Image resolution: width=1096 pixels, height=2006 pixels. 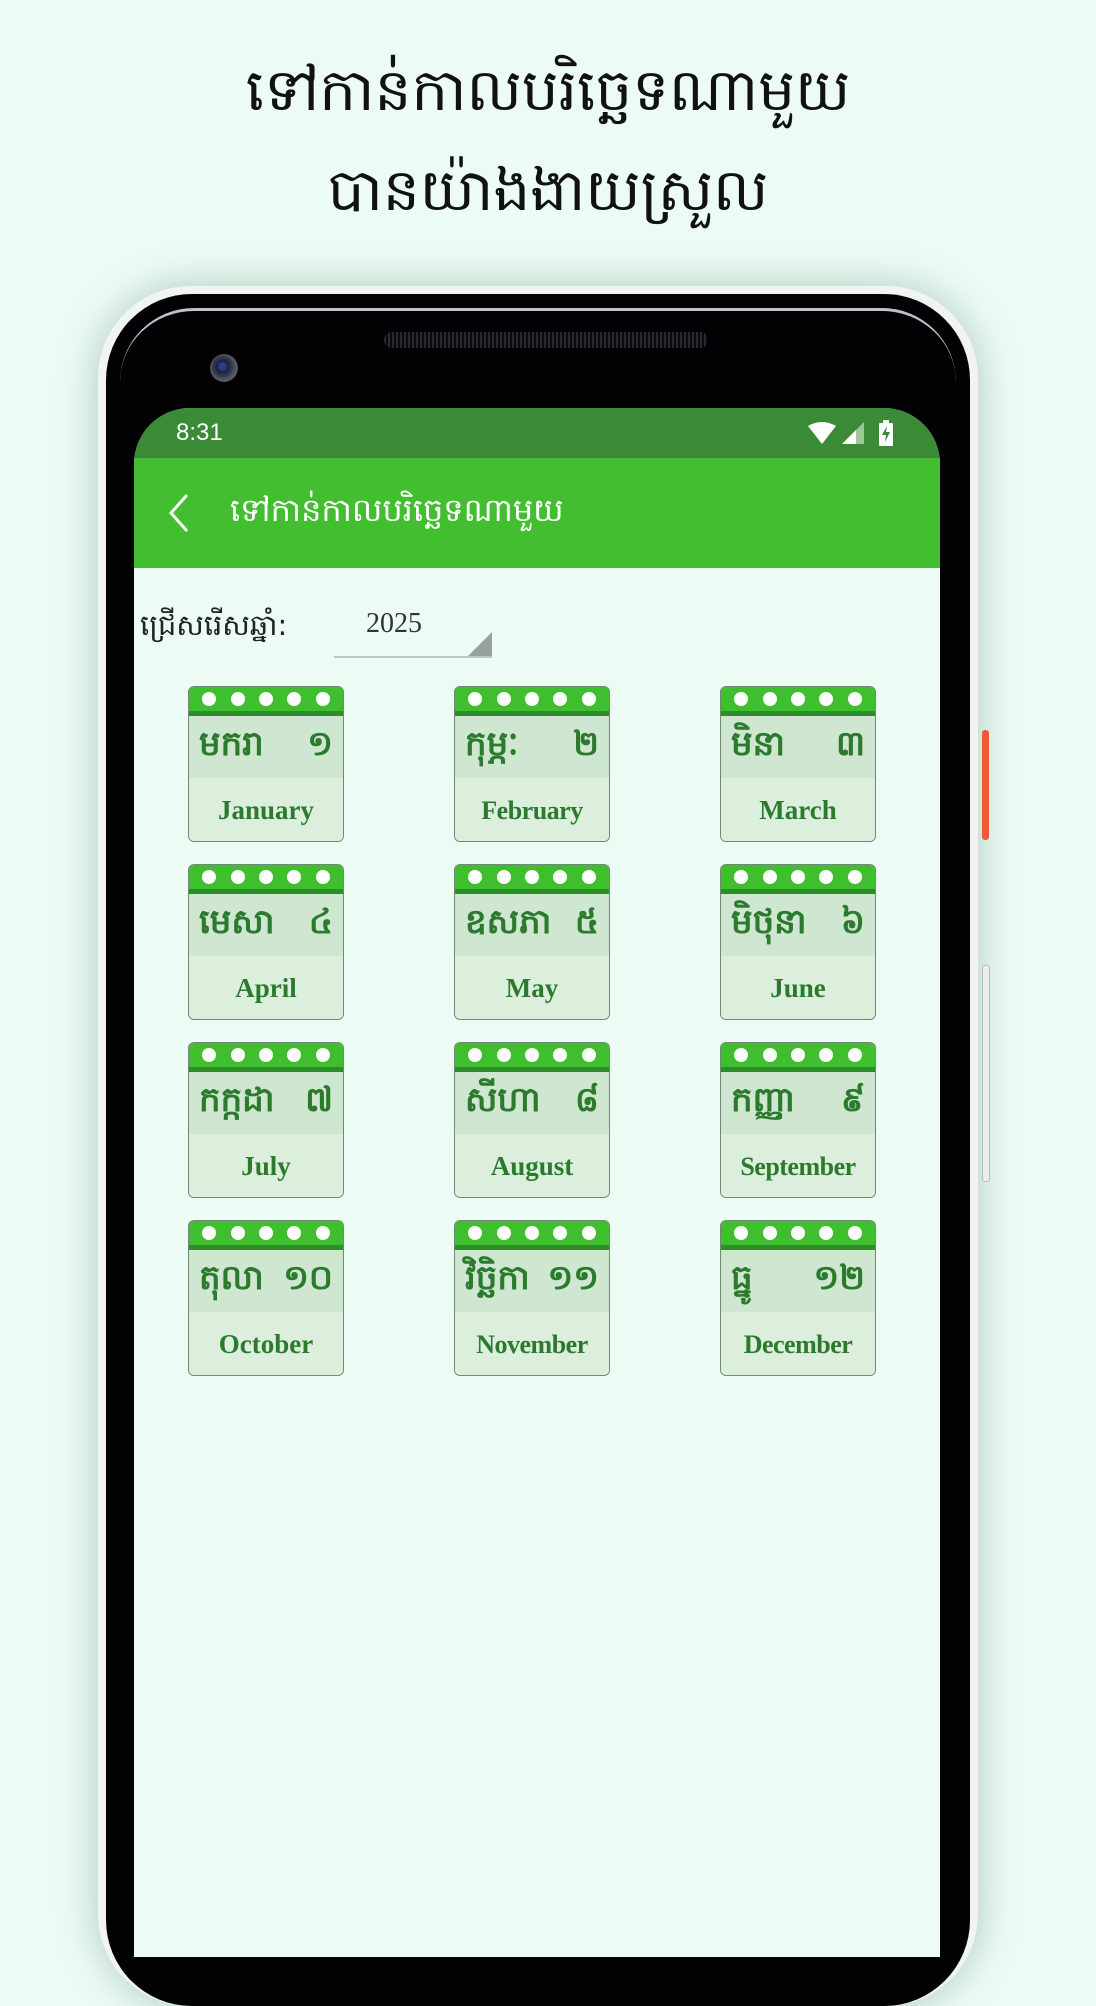 I want to click on month-tile-december: ធ្នូ ១២ December, so click(x=798, y=1298).